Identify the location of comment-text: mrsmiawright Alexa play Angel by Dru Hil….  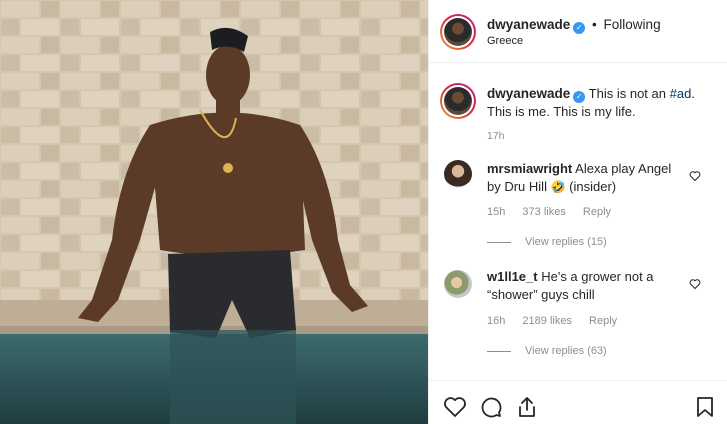
(587, 178).